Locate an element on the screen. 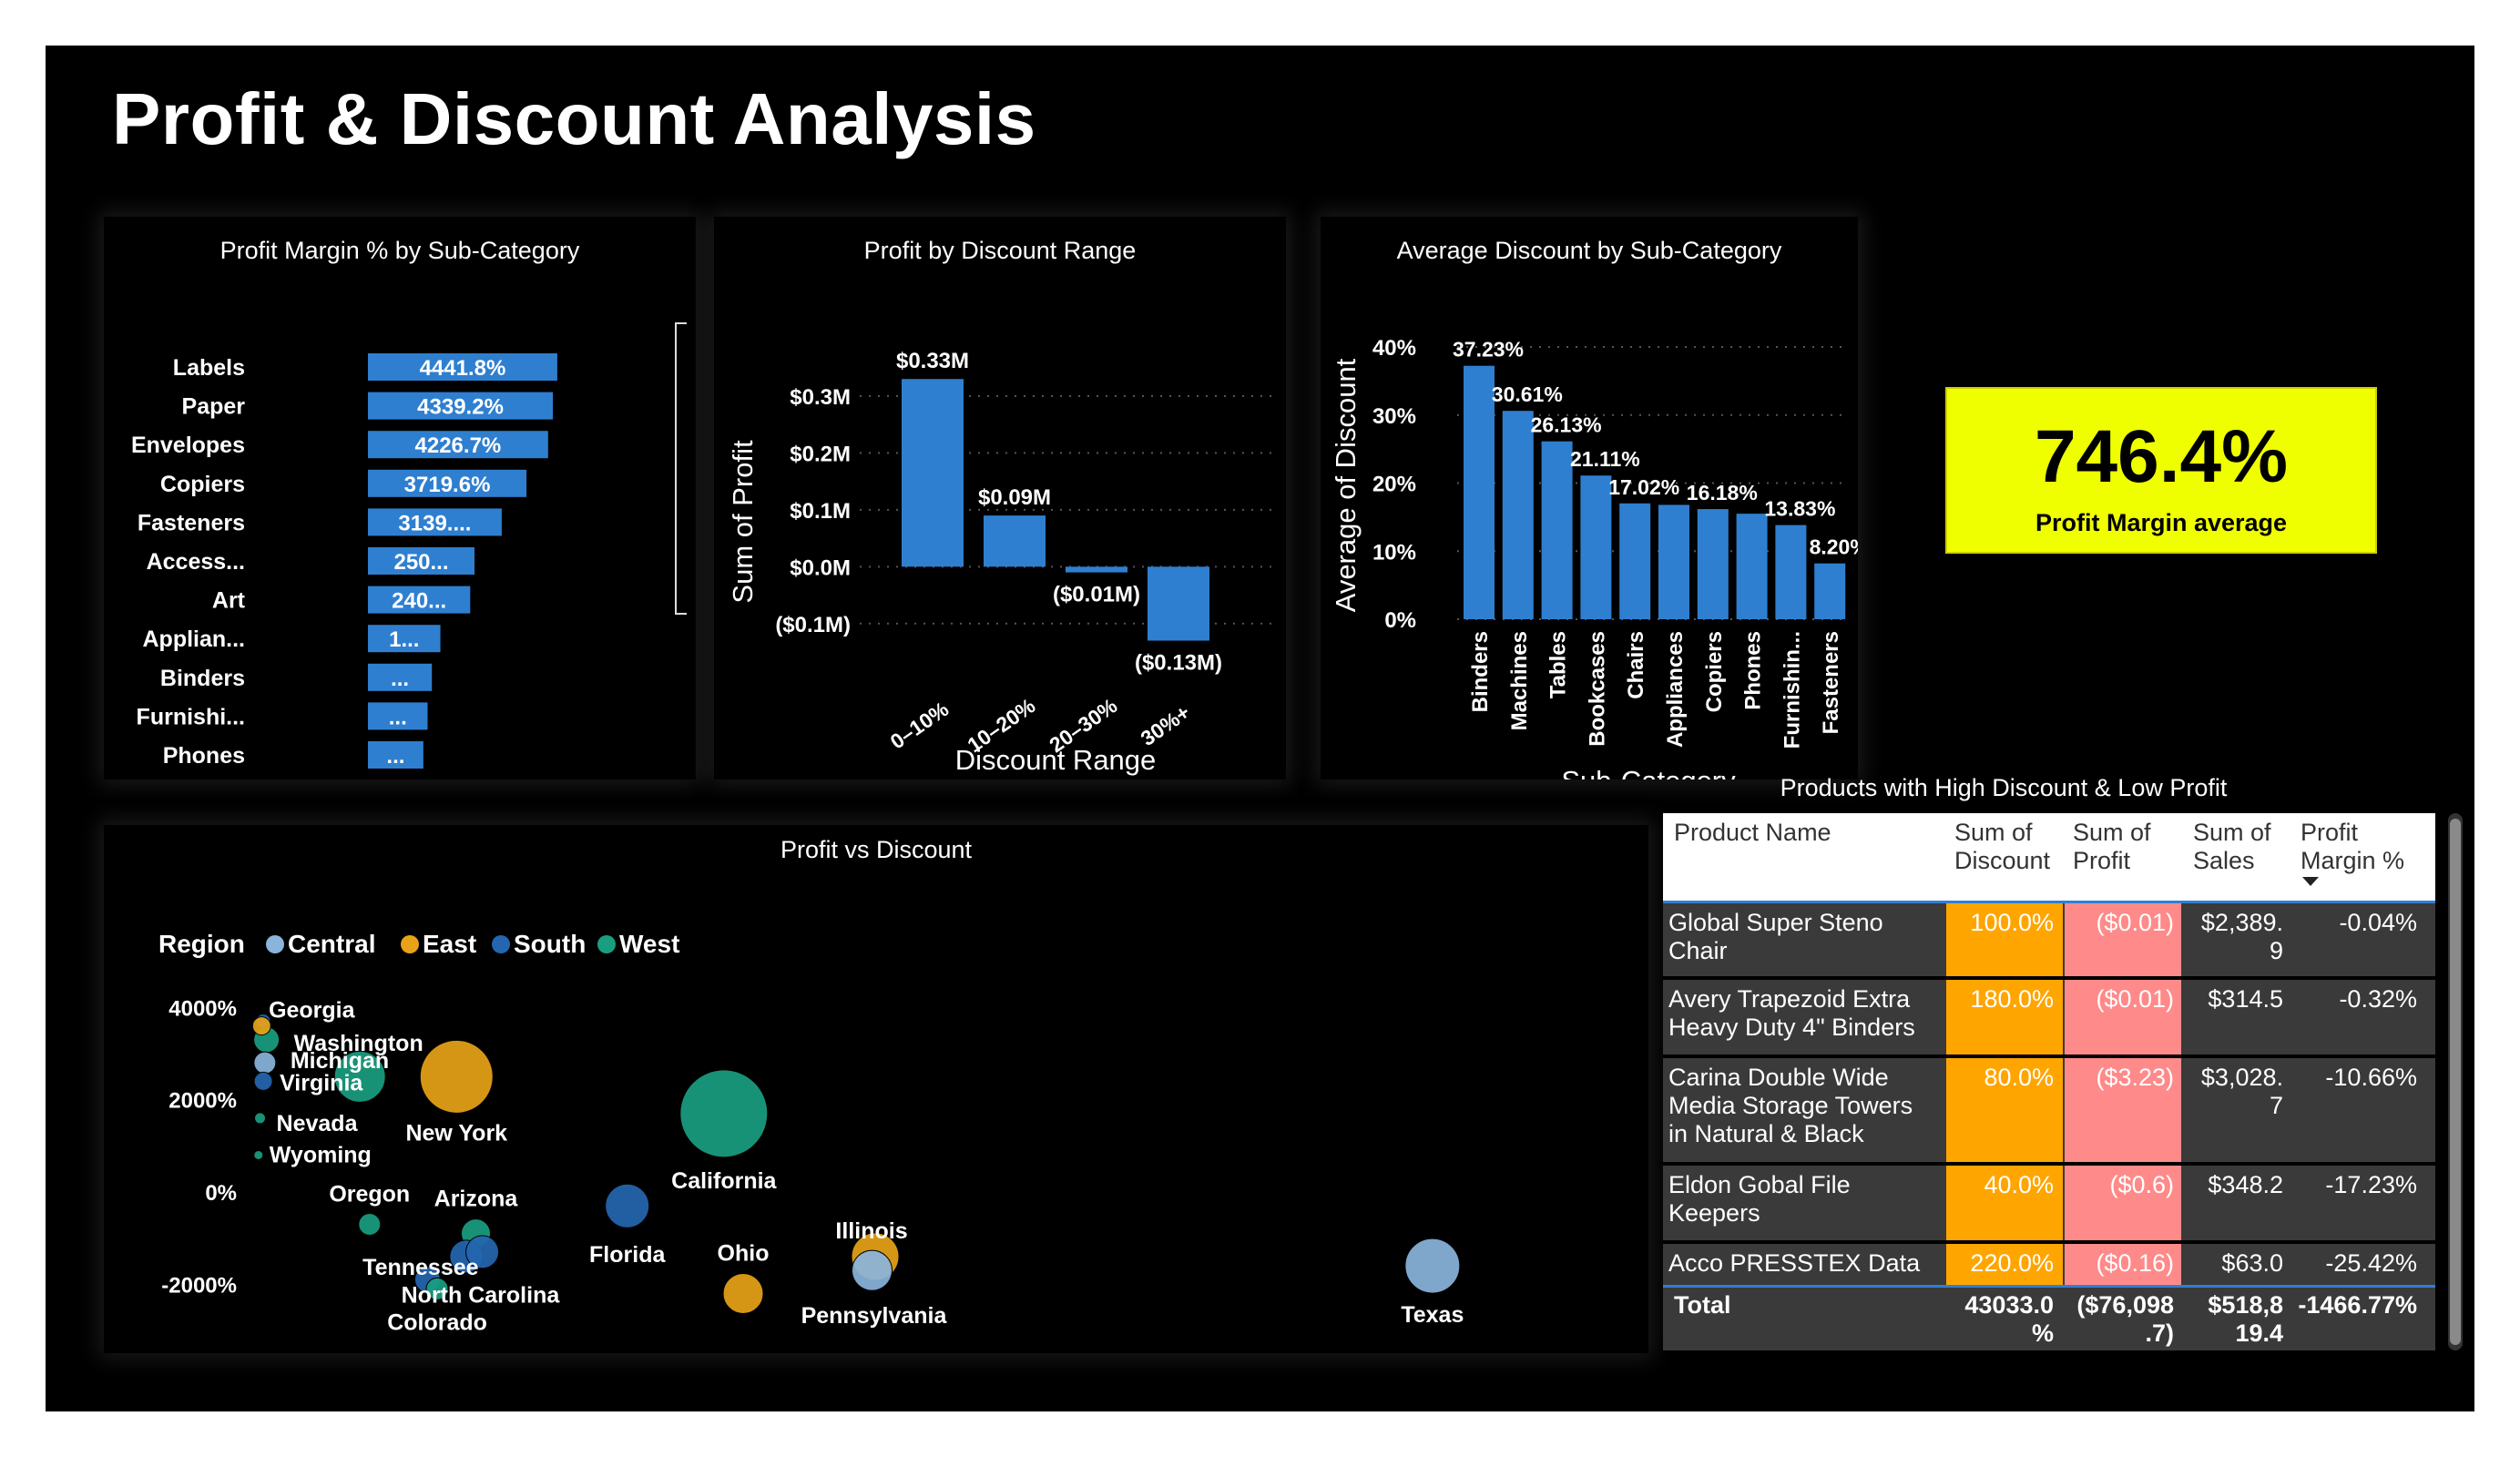 This screenshot has height=1457, width=2520. col-sum-profit: Sum of Profit is located at coordinates (2112, 847).